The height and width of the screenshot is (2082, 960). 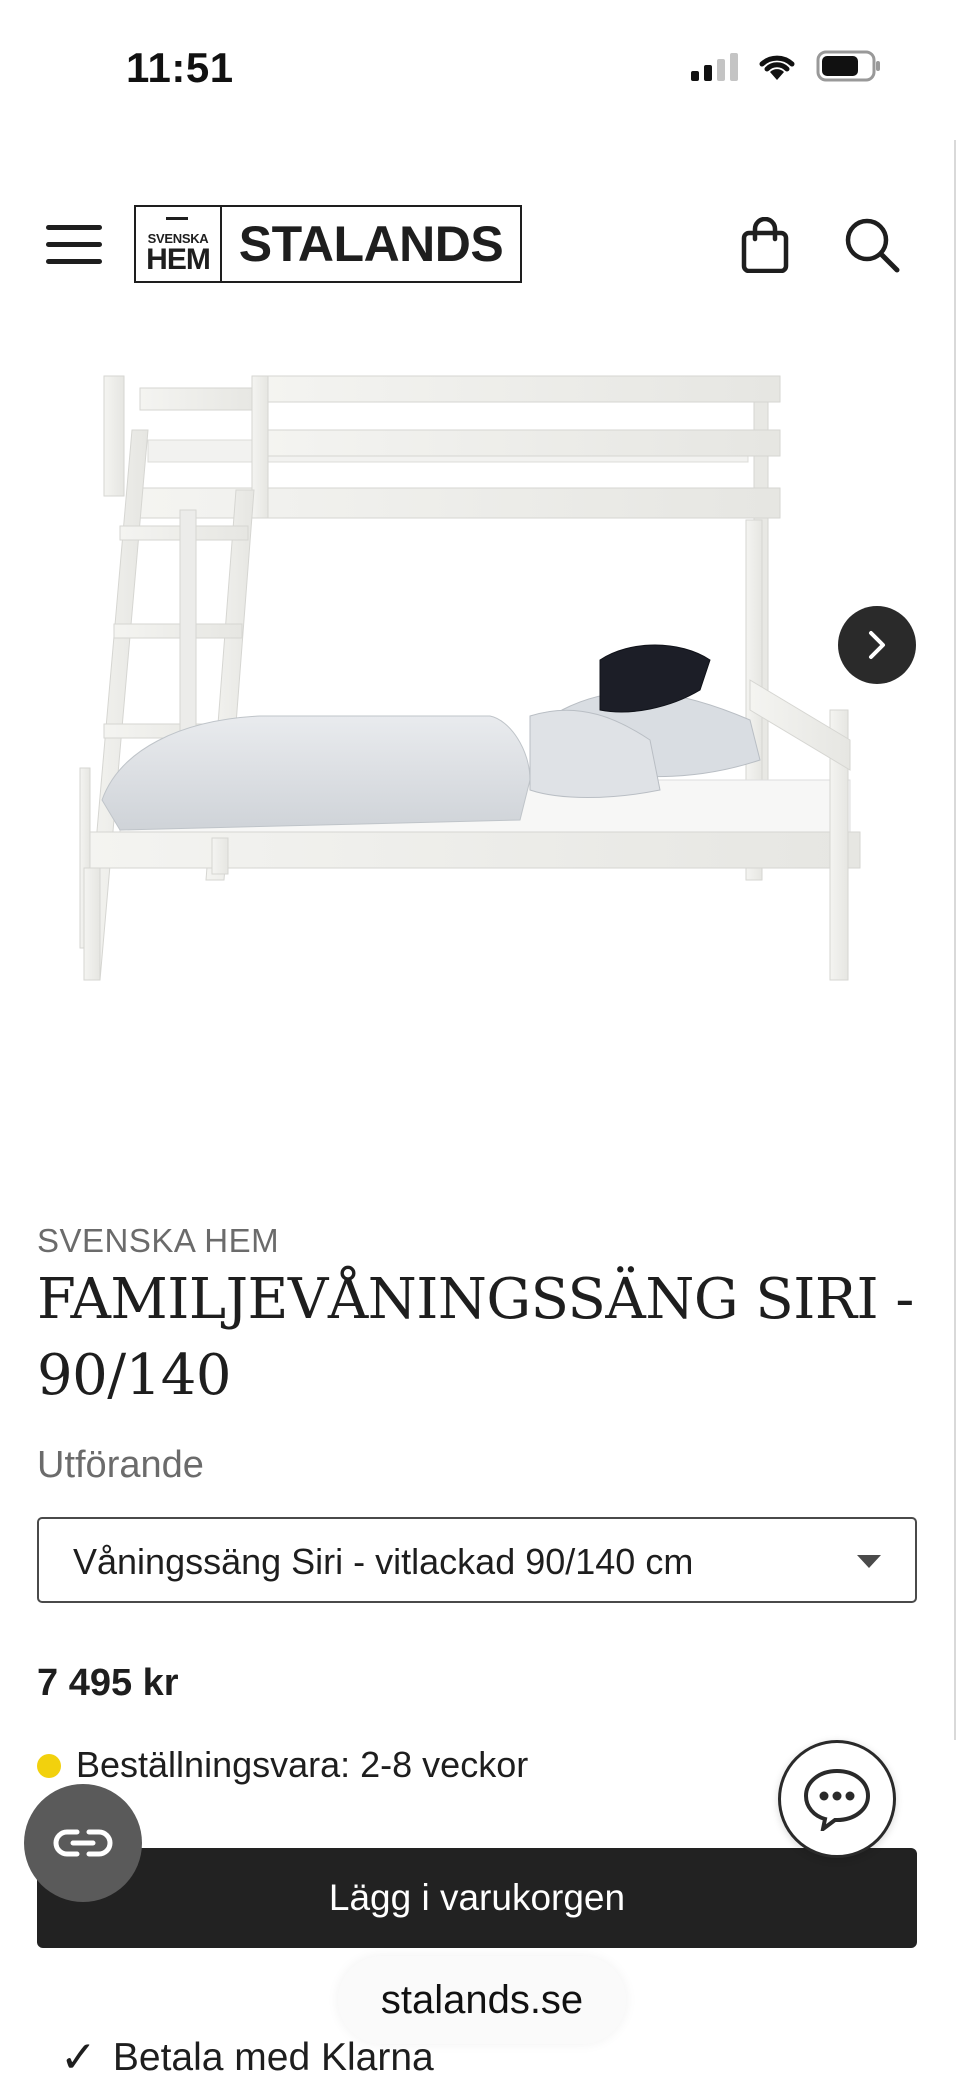 What do you see at coordinates (714, 66) in the screenshot?
I see `cellular-signal-icon` at bounding box center [714, 66].